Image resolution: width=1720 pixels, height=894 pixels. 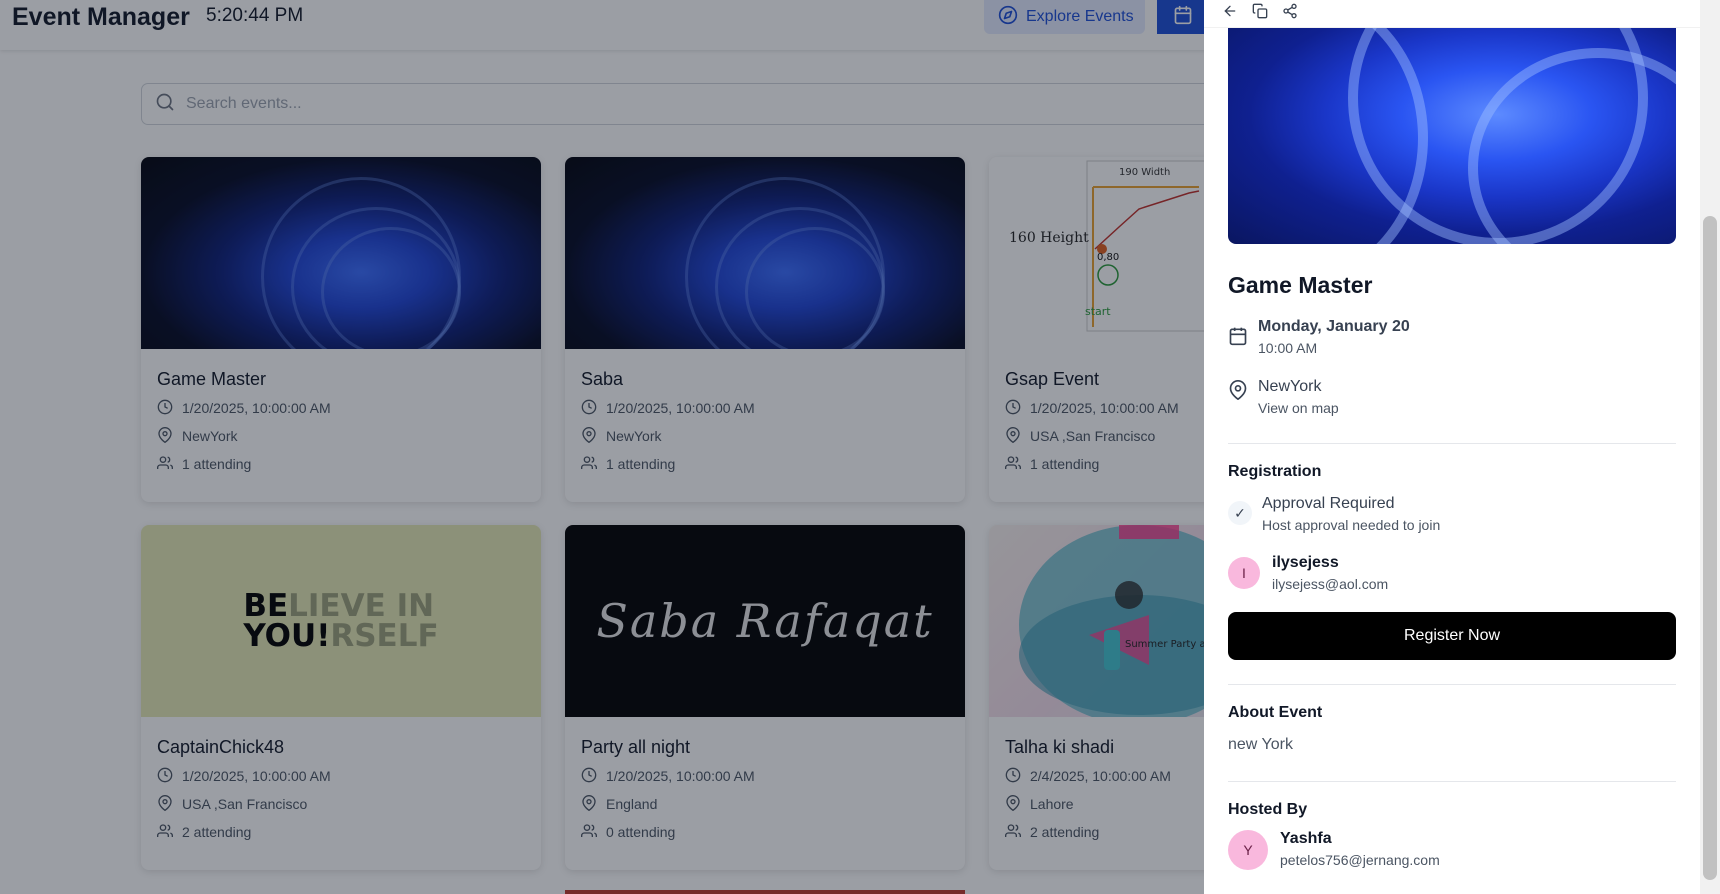 I want to click on about-text: new York, so click(x=1260, y=744).